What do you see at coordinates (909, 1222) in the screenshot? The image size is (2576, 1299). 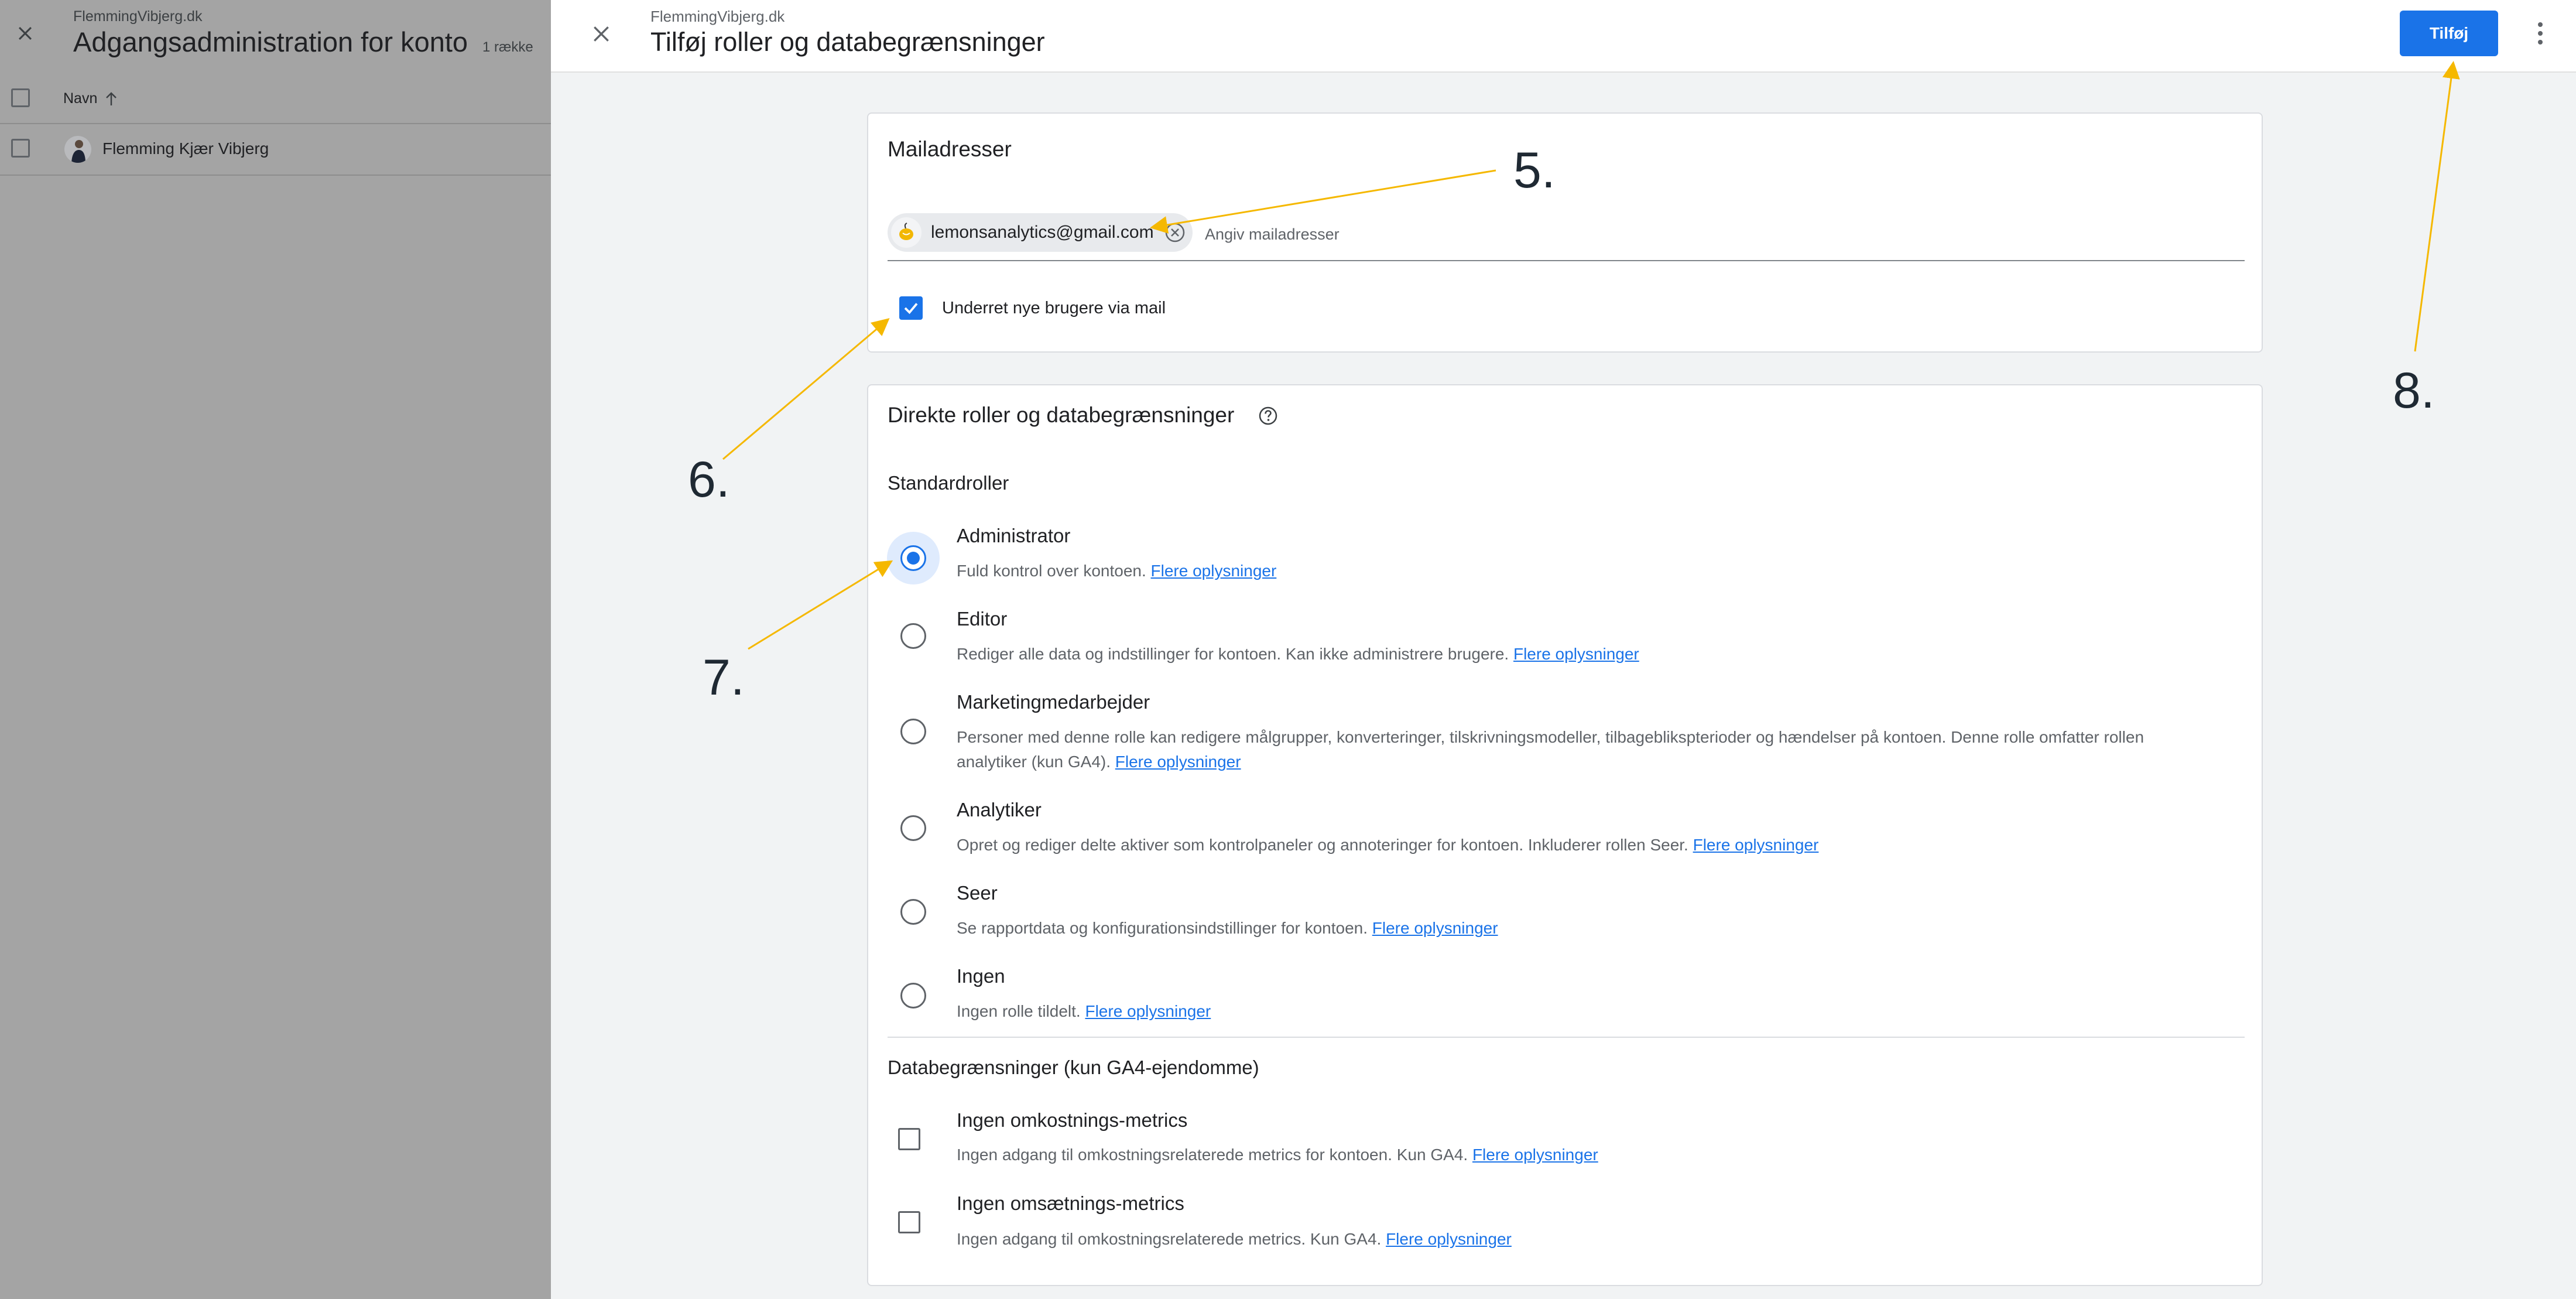 I see `no-revenue-metrics-checkbox` at bounding box center [909, 1222].